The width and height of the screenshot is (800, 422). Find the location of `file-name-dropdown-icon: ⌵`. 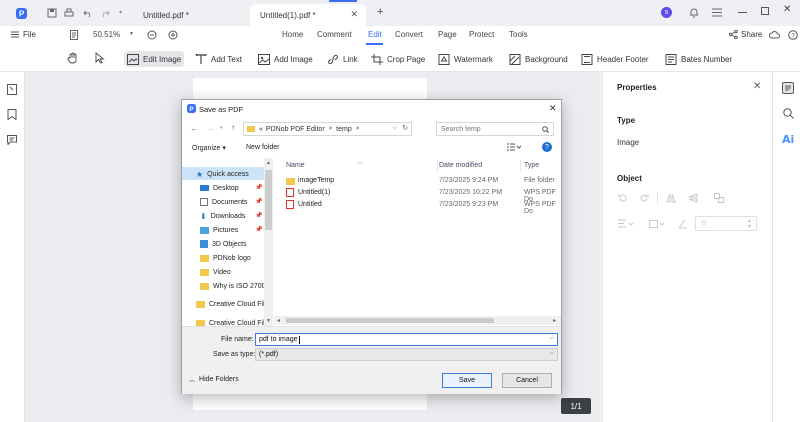

file-name-dropdown-icon: ⌵ is located at coordinates (551, 338).